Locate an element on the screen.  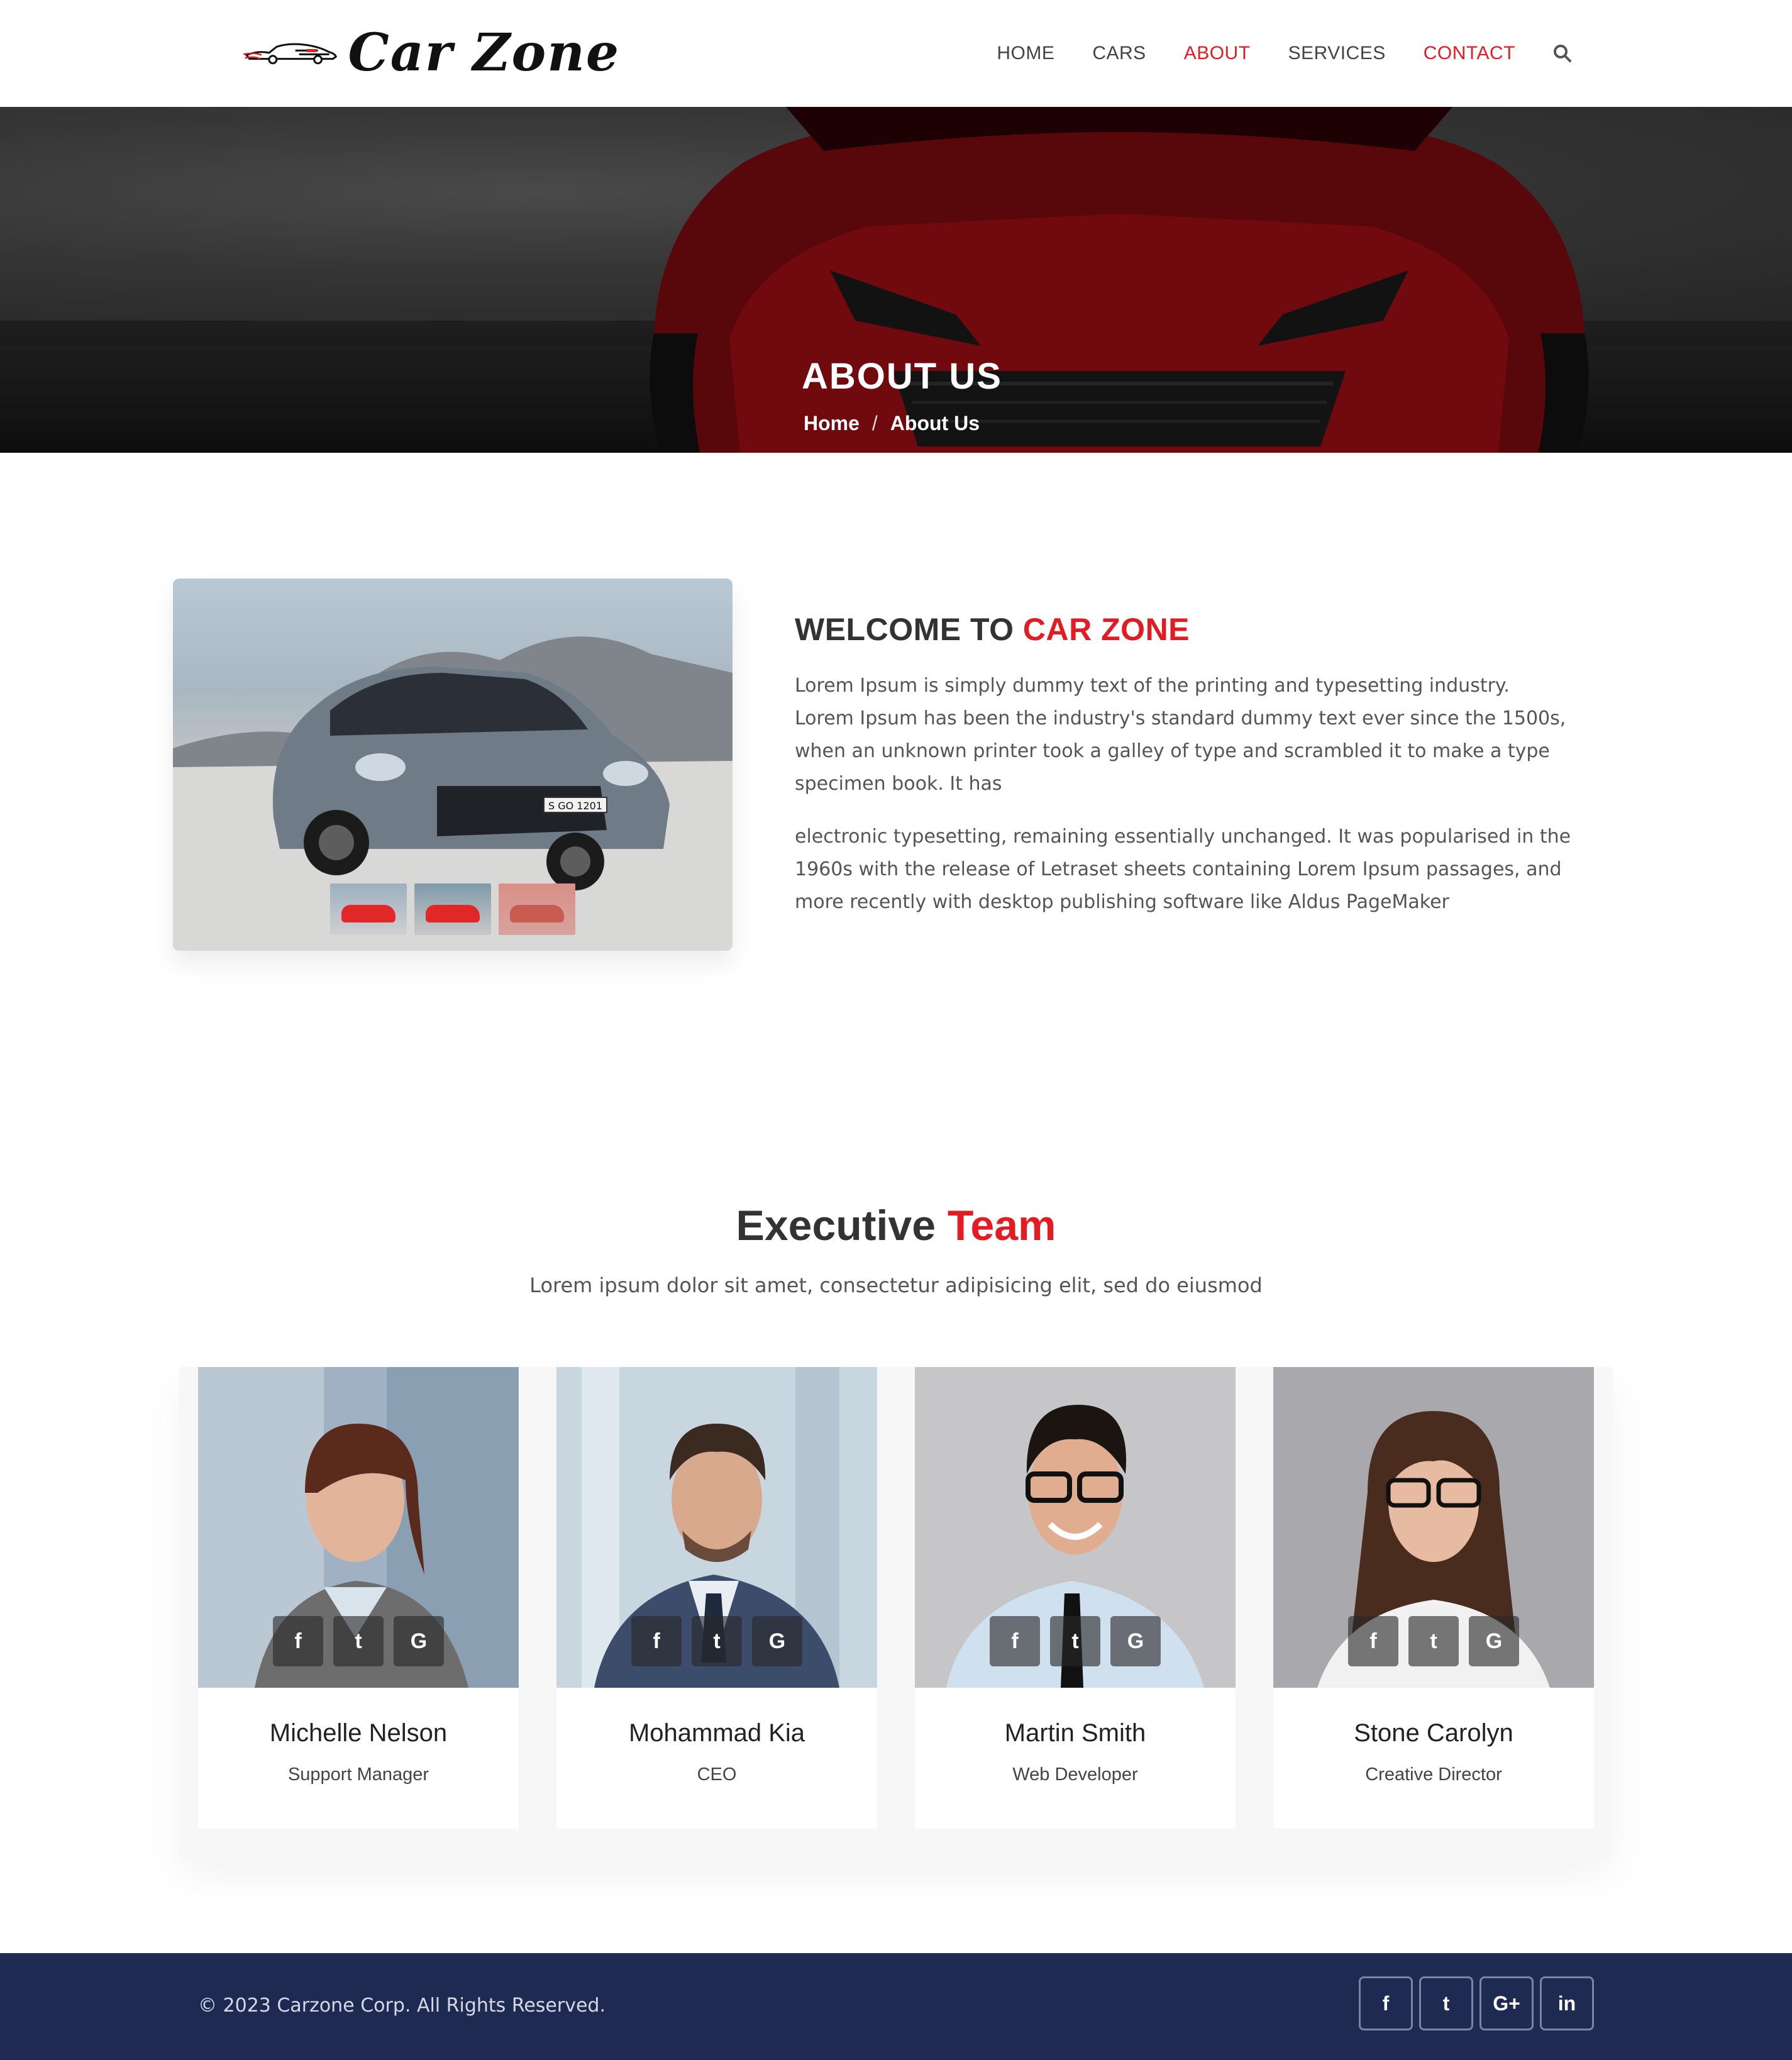
linkedin-icon: in is located at coordinates (1567, 2003).